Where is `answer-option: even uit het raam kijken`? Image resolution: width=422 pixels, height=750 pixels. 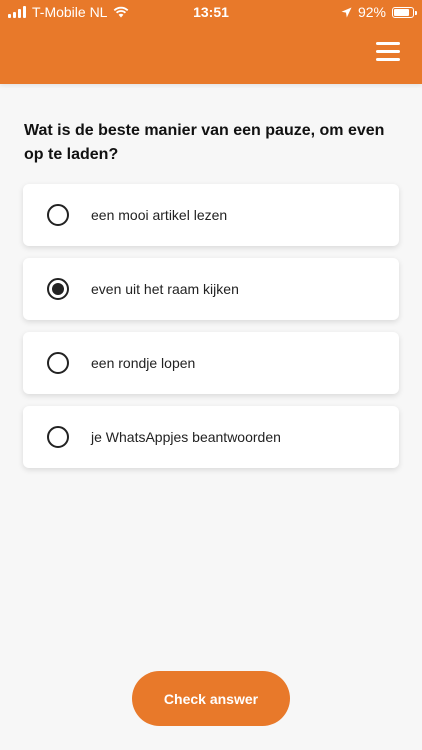
answer-option: even uit het raam kijken is located at coordinates (211, 289).